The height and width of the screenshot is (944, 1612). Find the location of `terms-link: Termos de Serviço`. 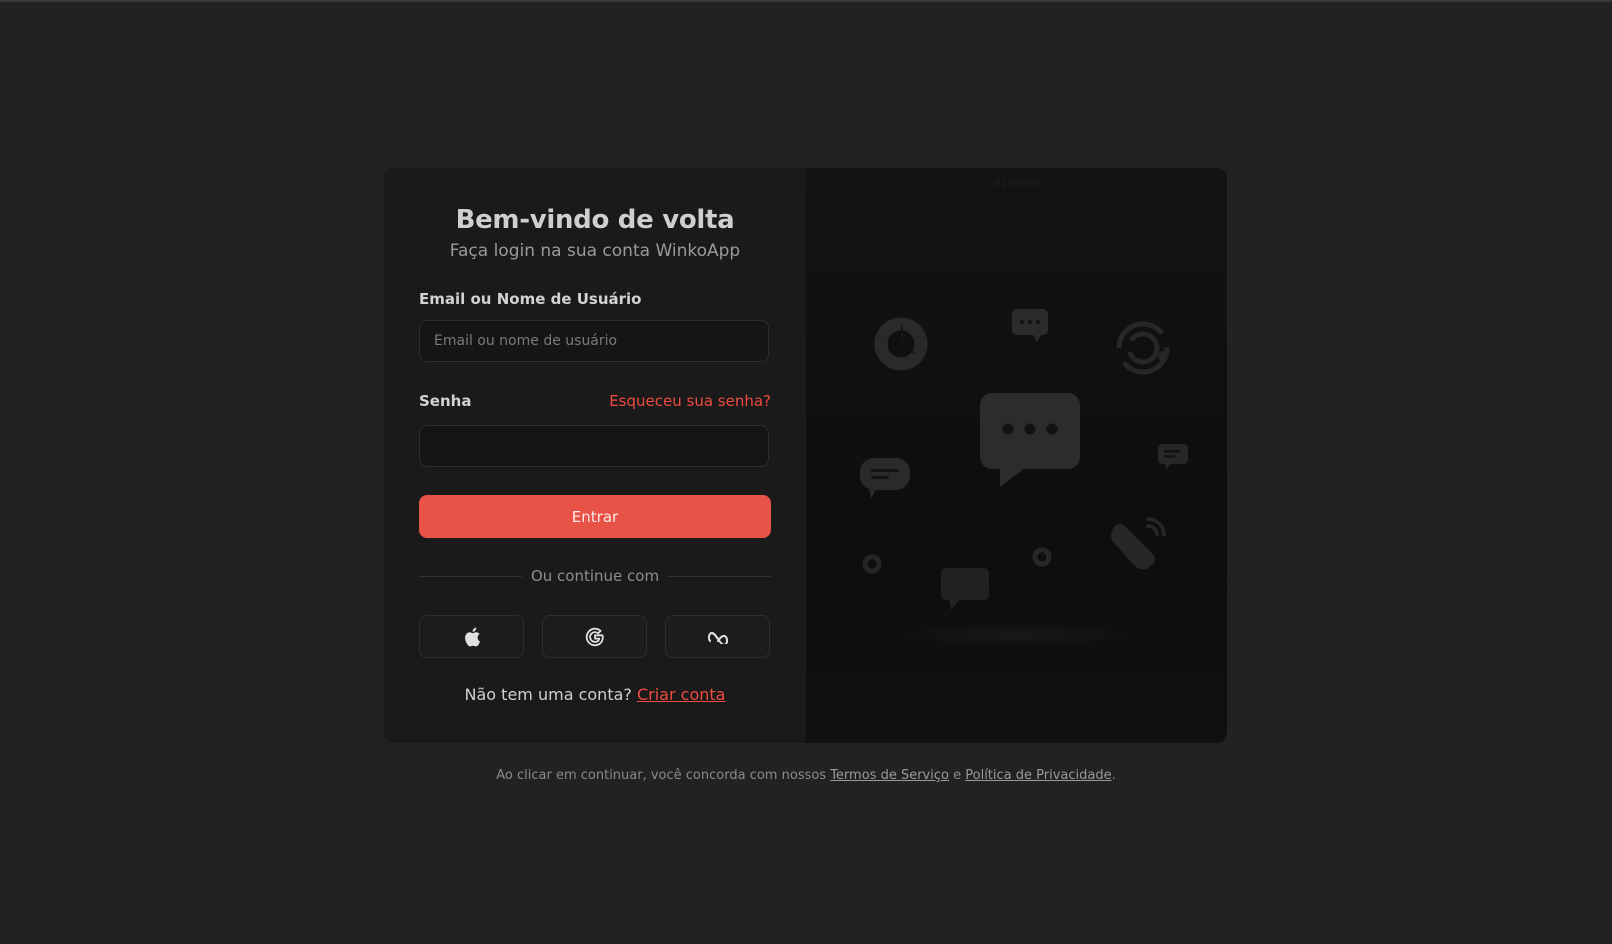

terms-link: Termos de Serviço is located at coordinates (889, 775).